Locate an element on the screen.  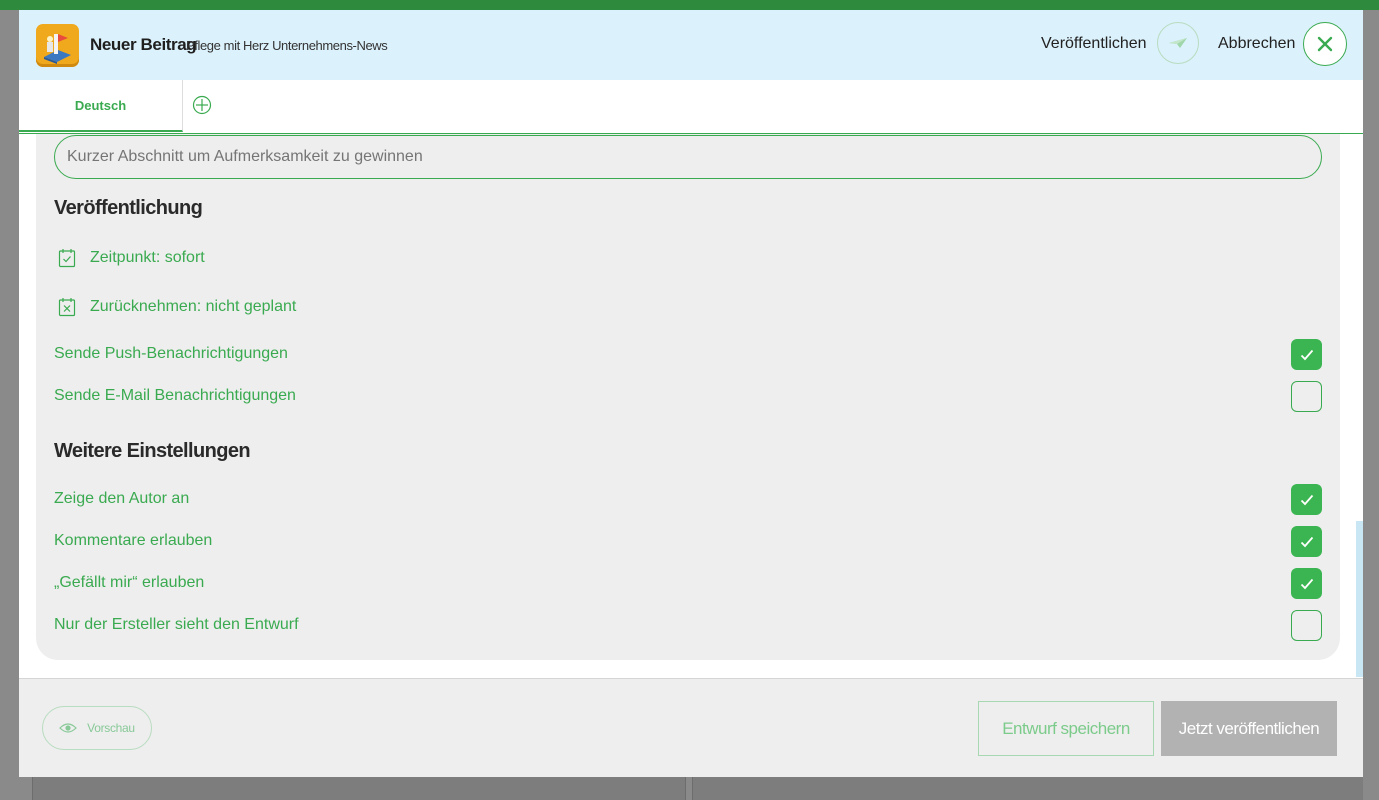
publish-button is located at coordinates (1178, 43).